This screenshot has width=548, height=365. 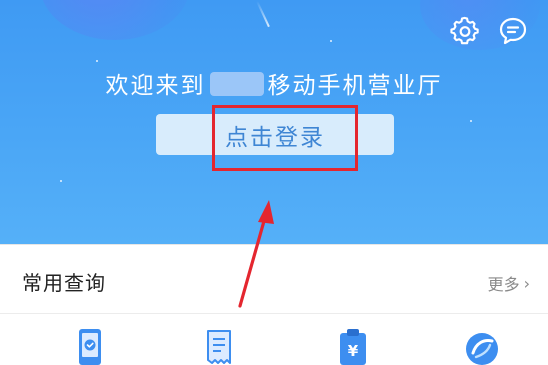 What do you see at coordinates (263, 14) in the screenshot?
I see `decor-streak` at bounding box center [263, 14].